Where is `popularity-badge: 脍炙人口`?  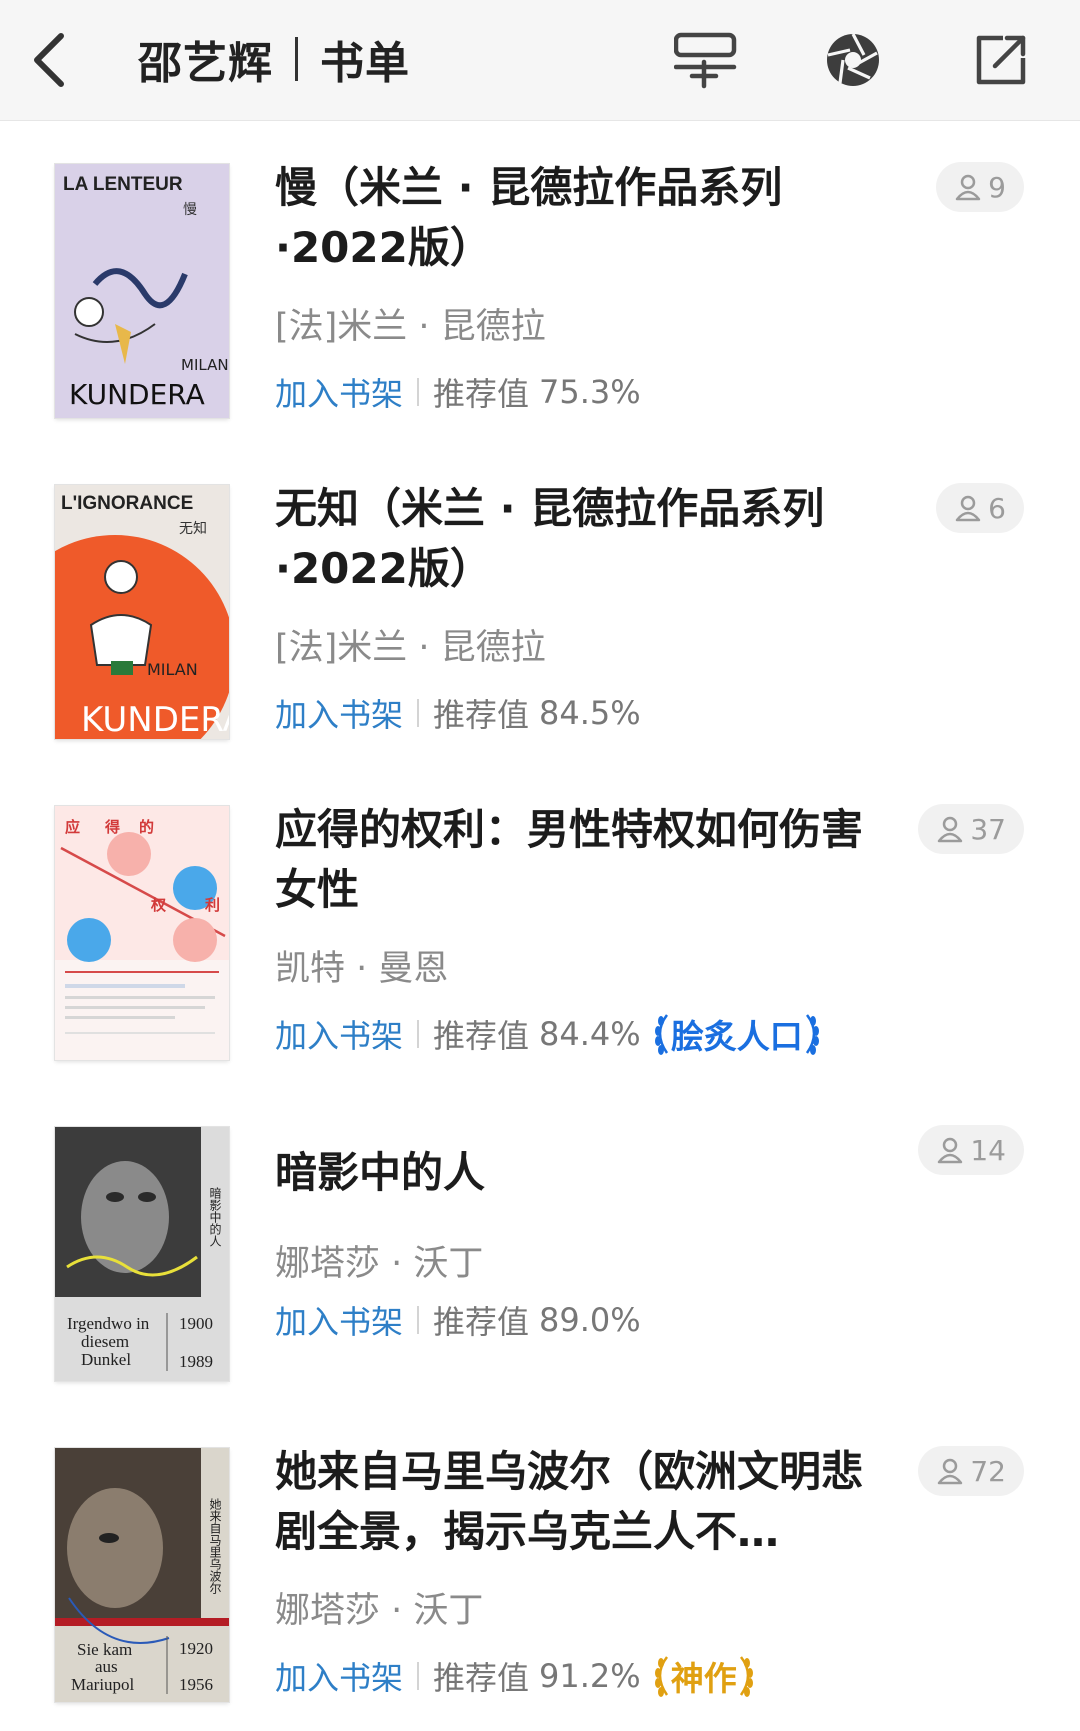
popularity-badge: 脍炙人口 is located at coordinates (737, 1034).